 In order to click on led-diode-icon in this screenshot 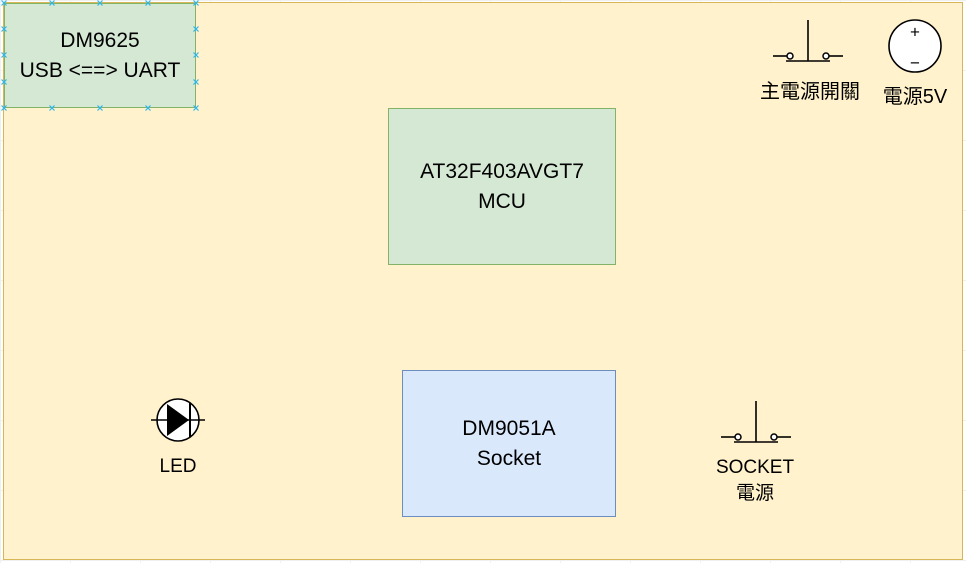, I will do `click(178, 421)`.